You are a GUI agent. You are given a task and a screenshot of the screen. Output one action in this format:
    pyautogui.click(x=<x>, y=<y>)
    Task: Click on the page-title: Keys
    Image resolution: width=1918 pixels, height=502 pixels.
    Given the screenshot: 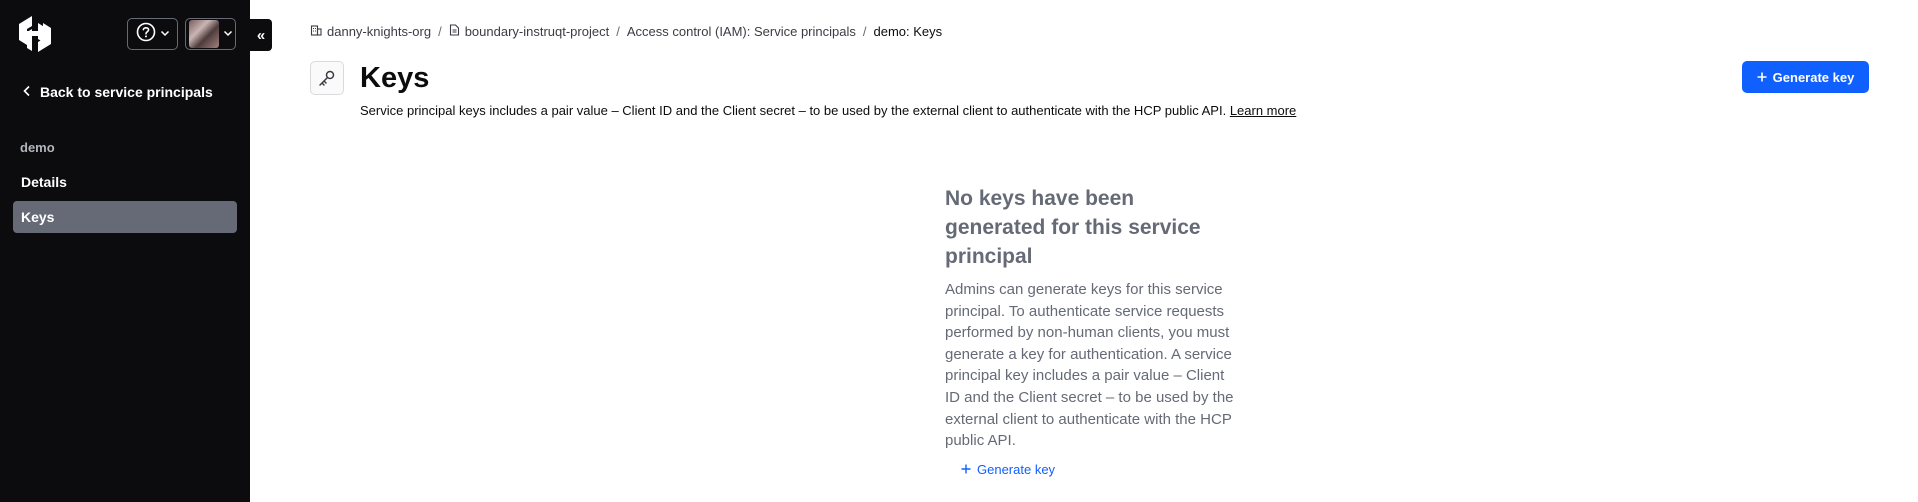 What is the action you would take?
    pyautogui.click(x=395, y=78)
    